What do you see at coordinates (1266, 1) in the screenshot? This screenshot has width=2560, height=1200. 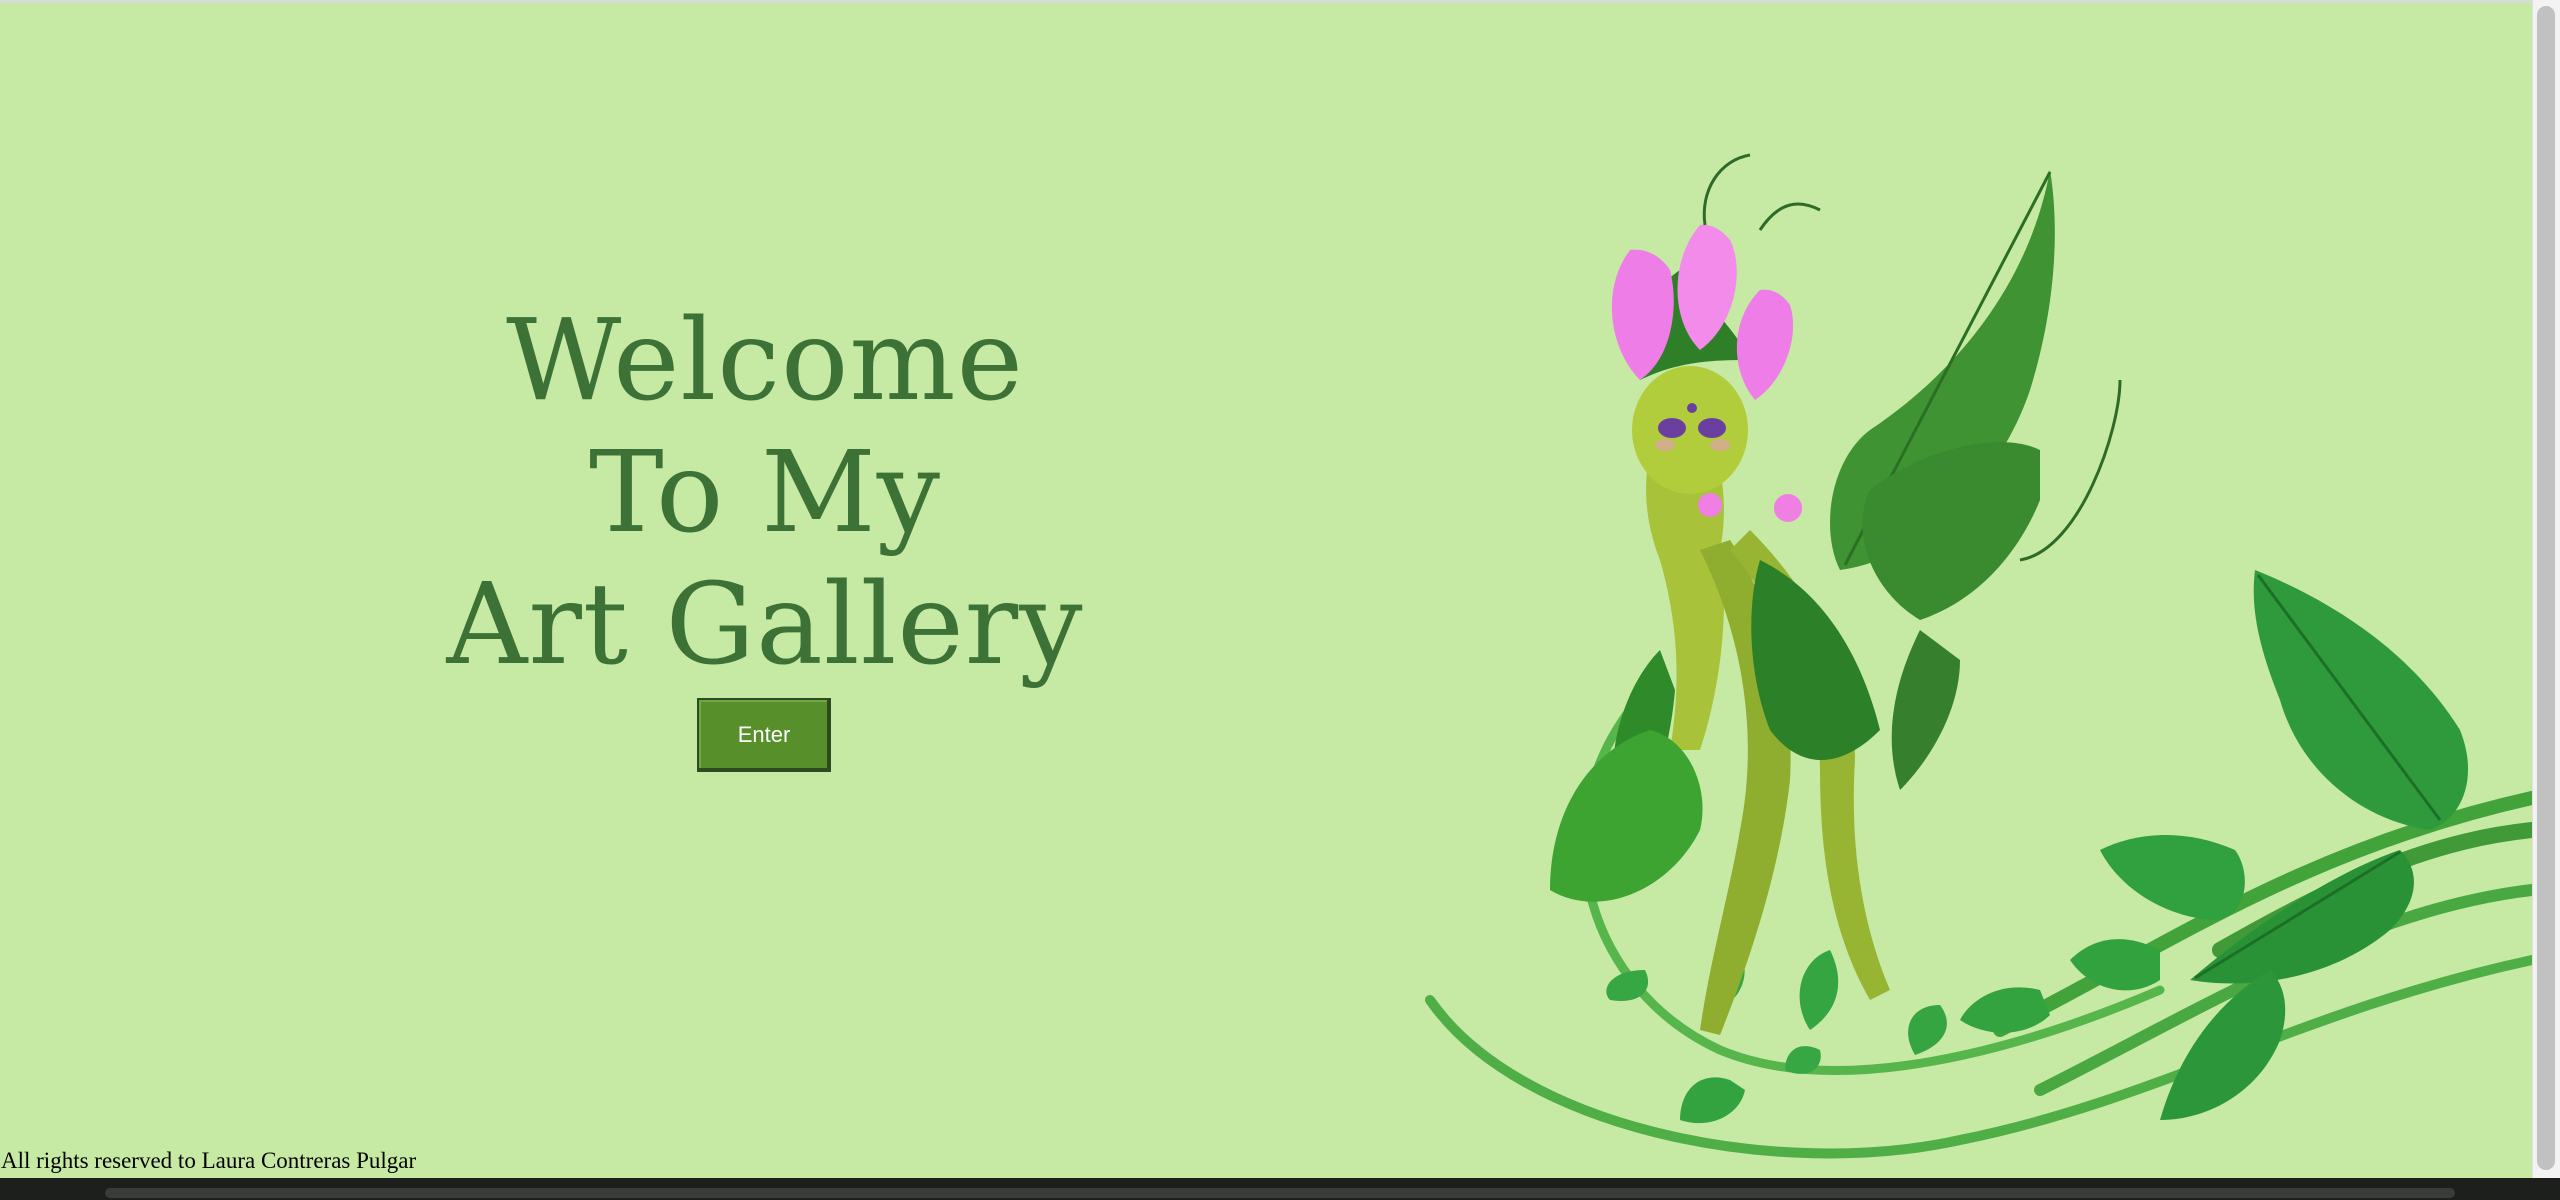 I see `top-edge` at bounding box center [1266, 1].